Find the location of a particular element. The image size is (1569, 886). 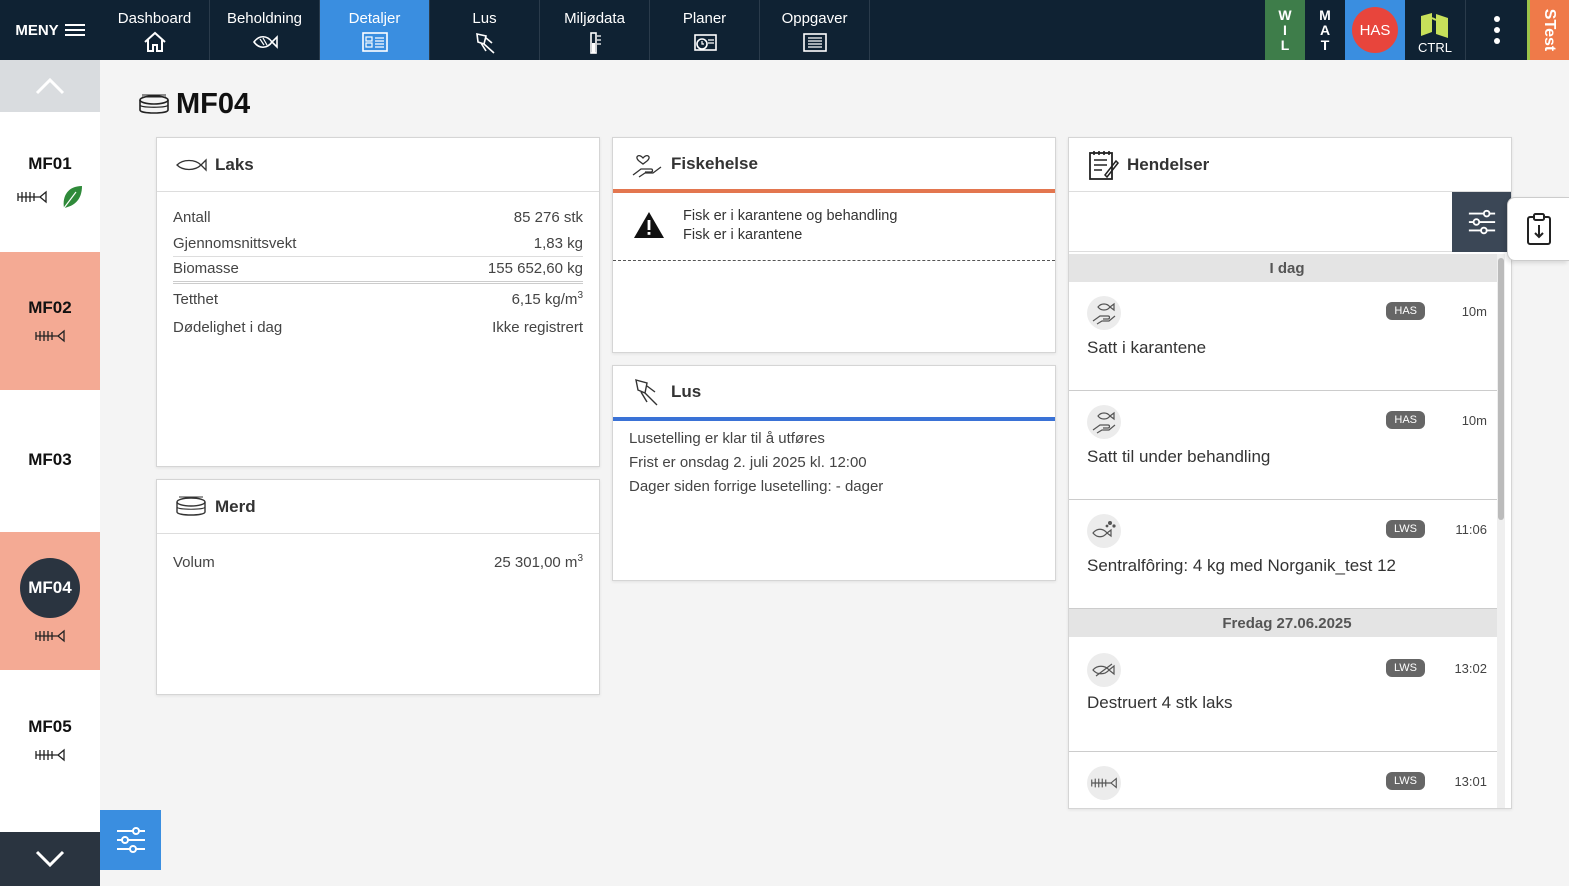

page-title-text: MF04 is located at coordinates (213, 104).